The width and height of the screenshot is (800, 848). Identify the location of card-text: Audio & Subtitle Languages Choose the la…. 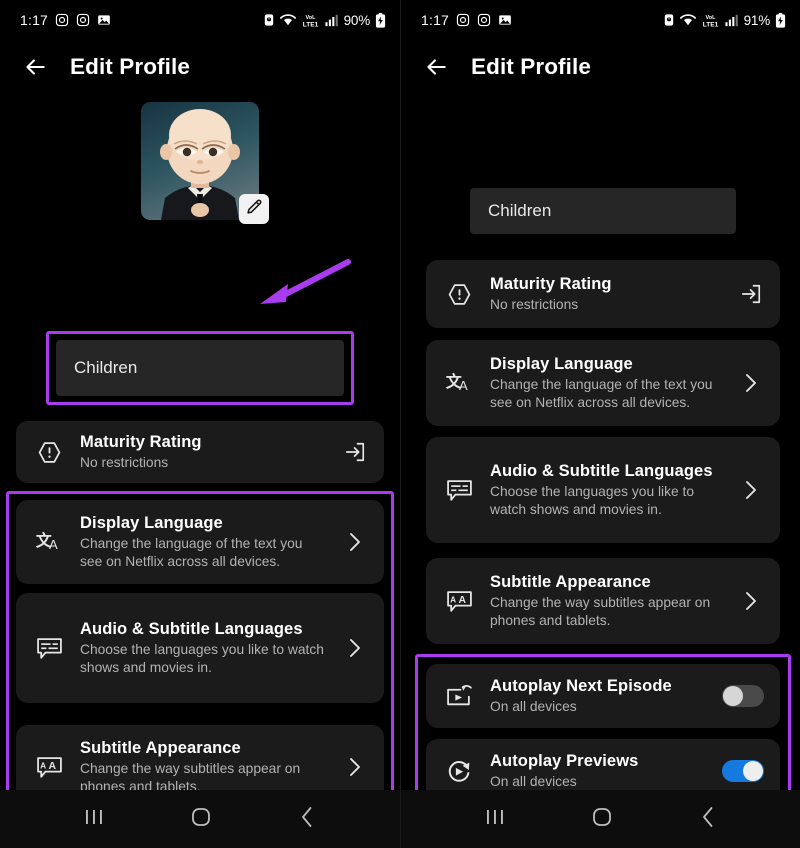
(204, 648).